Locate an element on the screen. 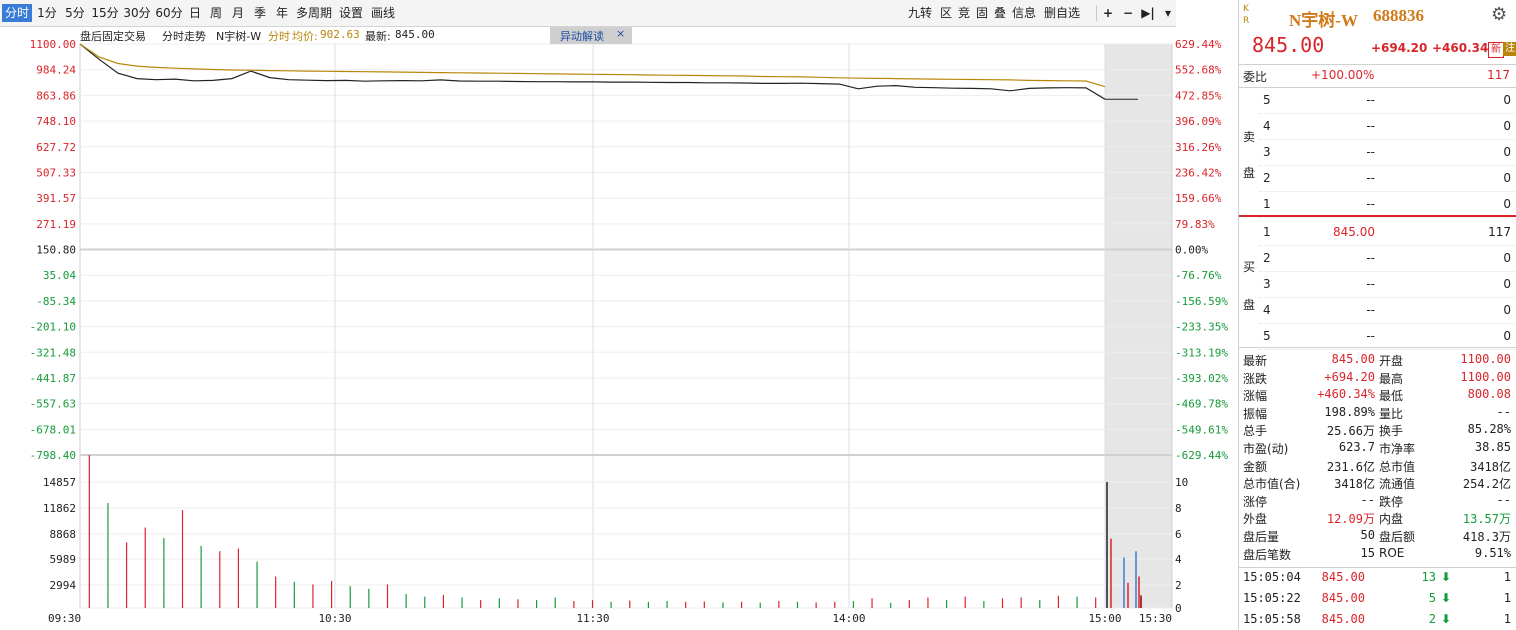  after-hours-shade is located at coordinates (1138, 326).